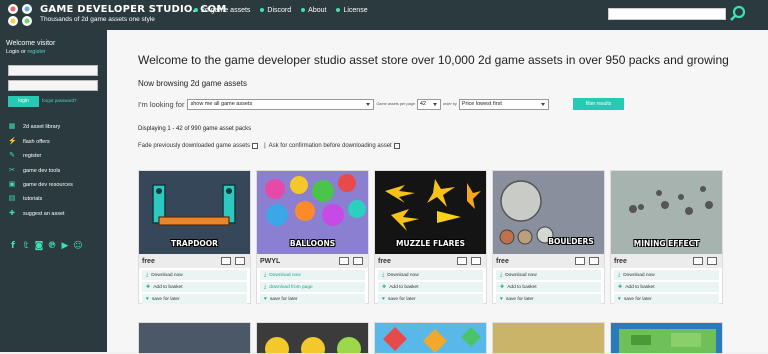  Describe the element at coordinates (31, 43) in the screenshot. I see `welcome-text: Welcome visitor` at that location.